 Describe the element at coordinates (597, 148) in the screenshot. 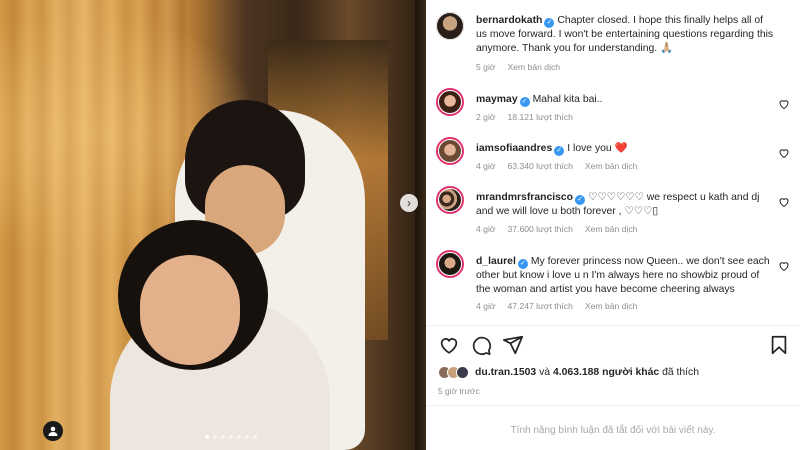

I see `comment-body: I love you ❤️` at that location.